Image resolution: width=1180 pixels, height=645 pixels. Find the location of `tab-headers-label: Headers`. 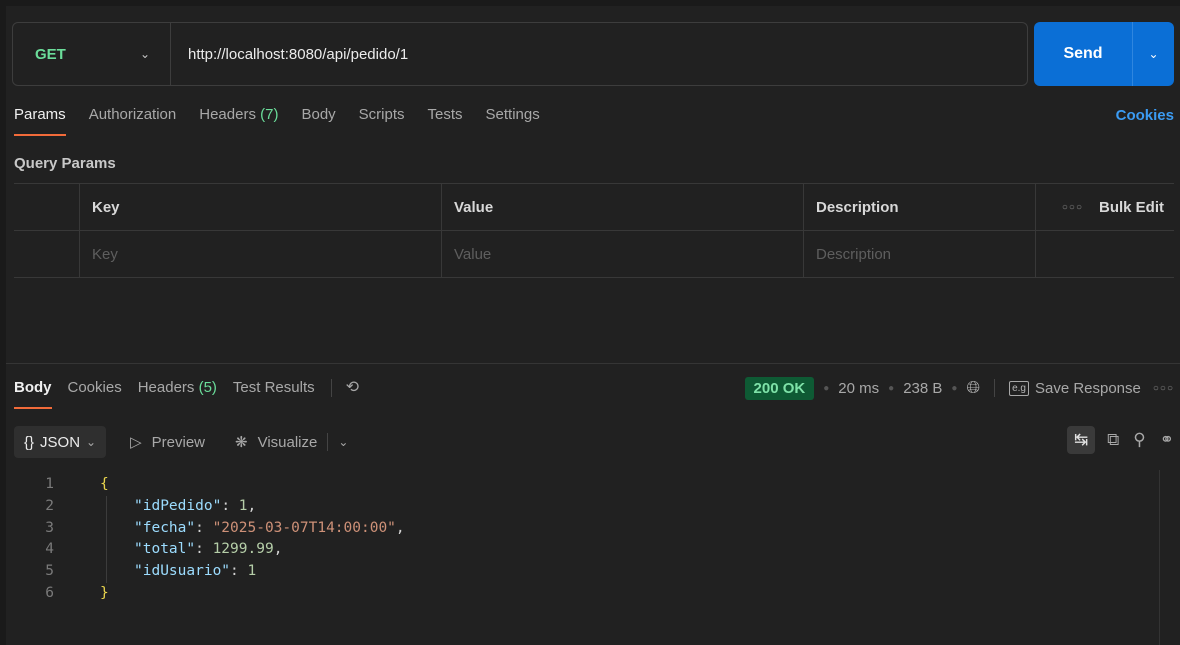

tab-headers-label: Headers is located at coordinates (227, 114).